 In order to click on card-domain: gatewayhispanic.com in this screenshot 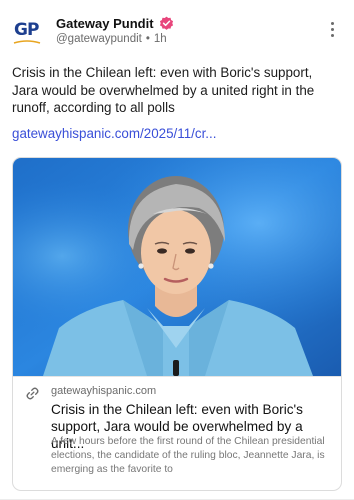, I will do `click(104, 391)`.